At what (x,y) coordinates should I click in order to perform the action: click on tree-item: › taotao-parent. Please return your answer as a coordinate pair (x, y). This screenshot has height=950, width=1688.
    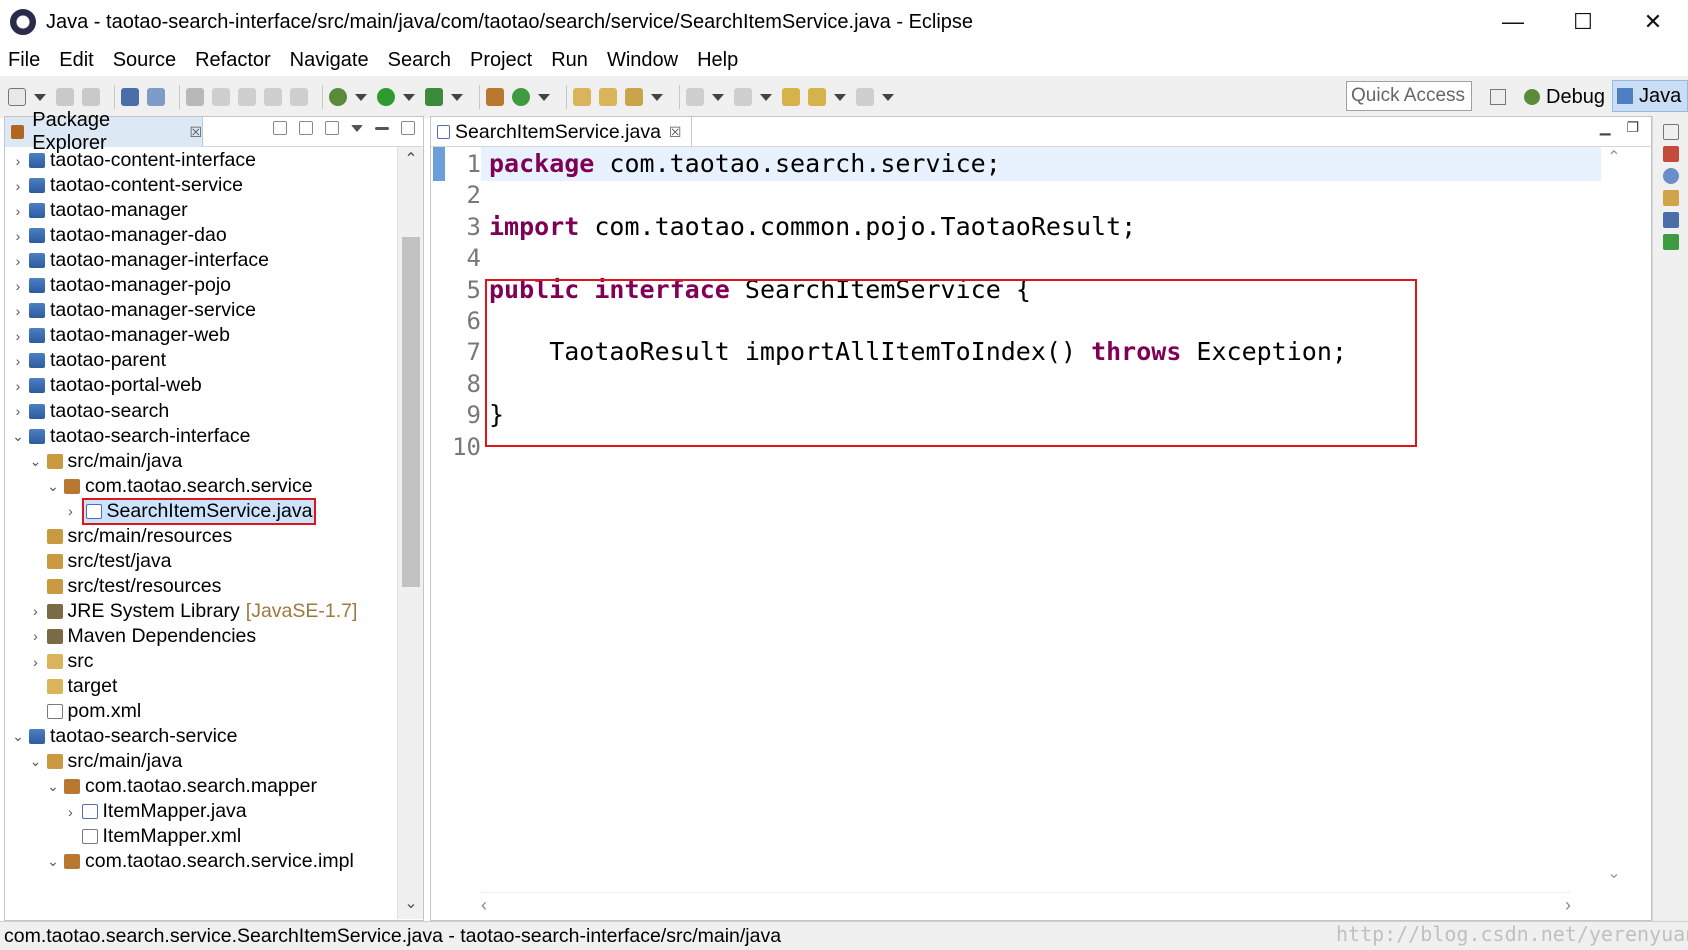
    Looking at the image, I should click on (88, 360).